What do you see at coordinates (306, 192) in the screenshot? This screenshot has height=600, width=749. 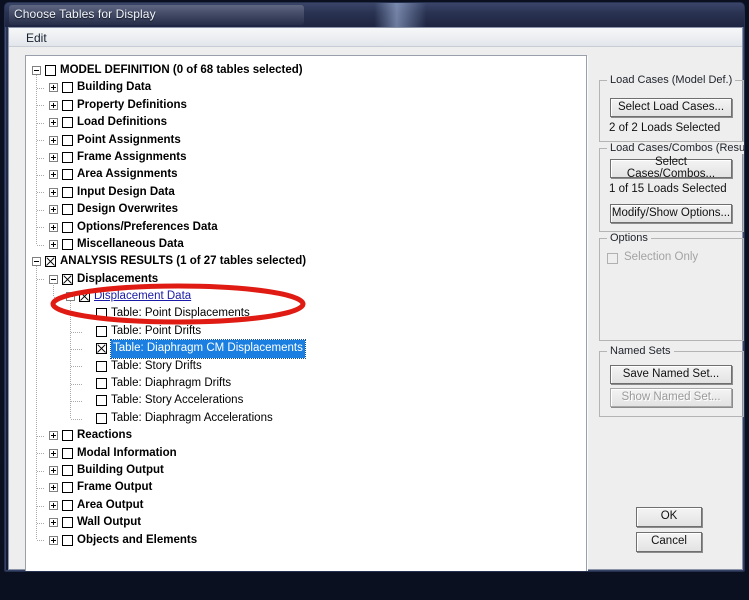 I see `tree-node: Input Design Data` at bounding box center [306, 192].